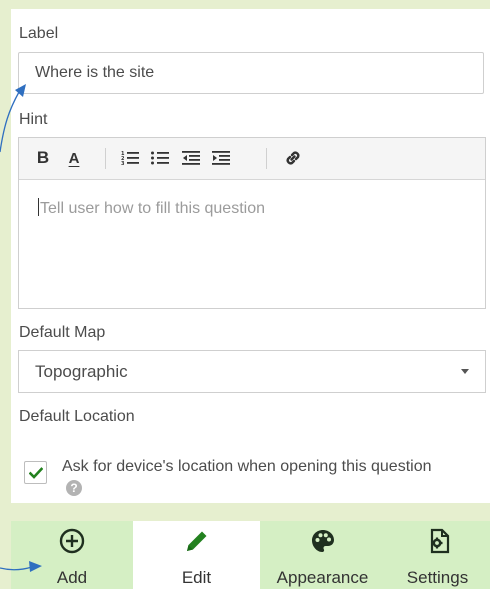 Image resolution: width=490 pixels, height=589 pixels. I want to click on device-location-checkbox, so click(35, 472).